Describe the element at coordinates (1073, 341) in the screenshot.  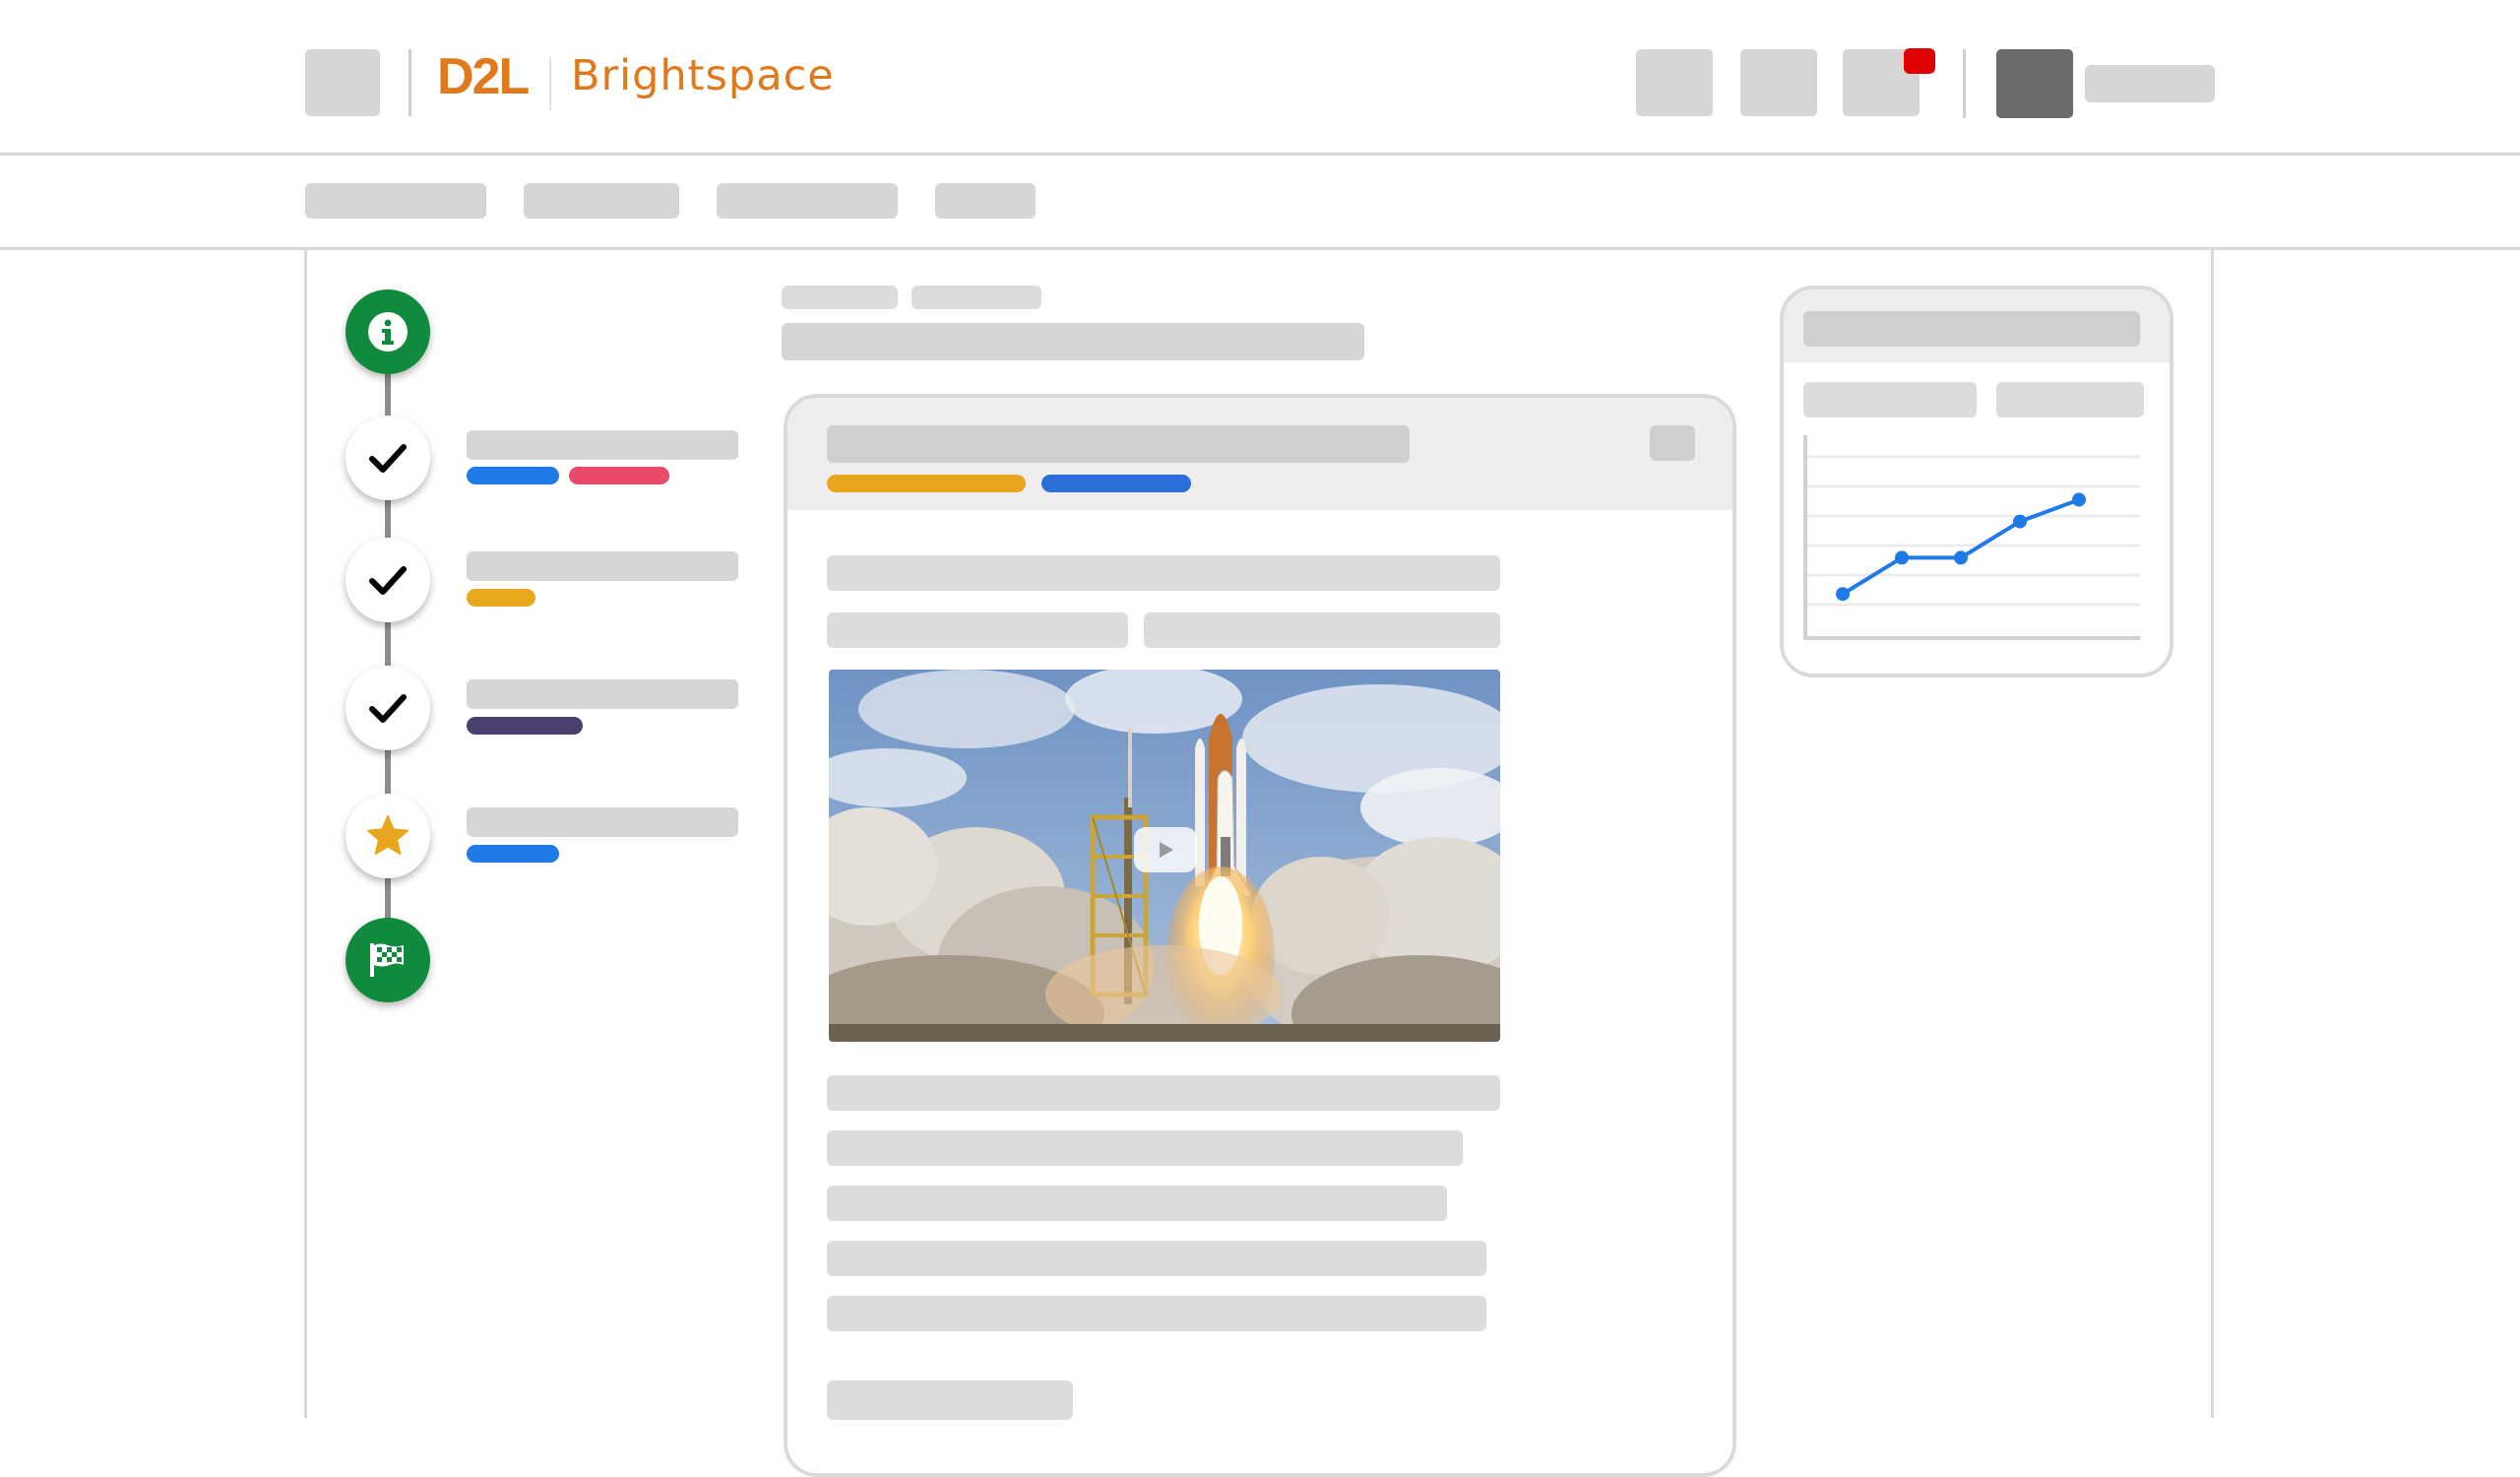
I see `page-title` at that location.